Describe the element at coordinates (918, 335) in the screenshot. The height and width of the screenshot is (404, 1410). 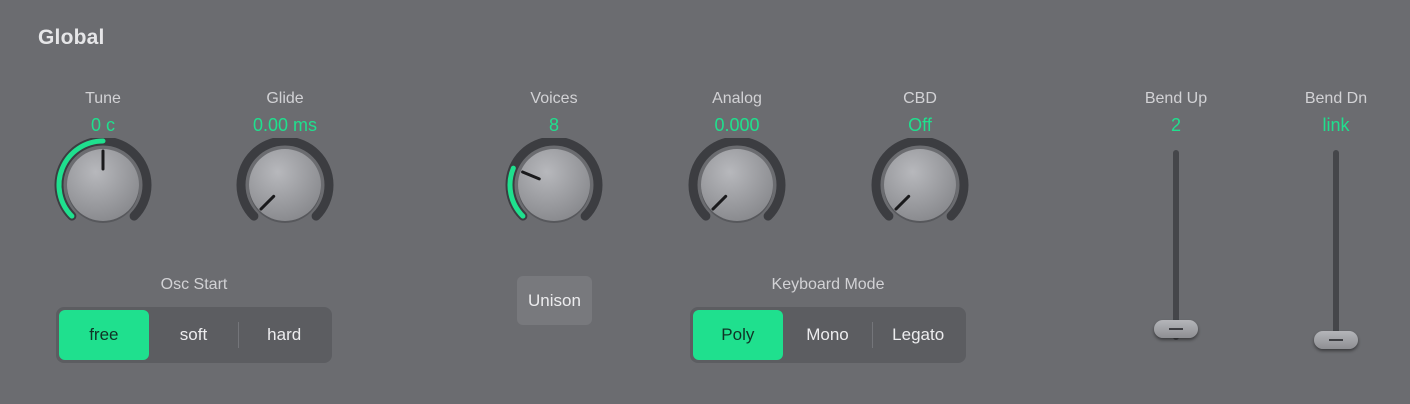
I see `keyboard-mode-legato: Legato` at that location.